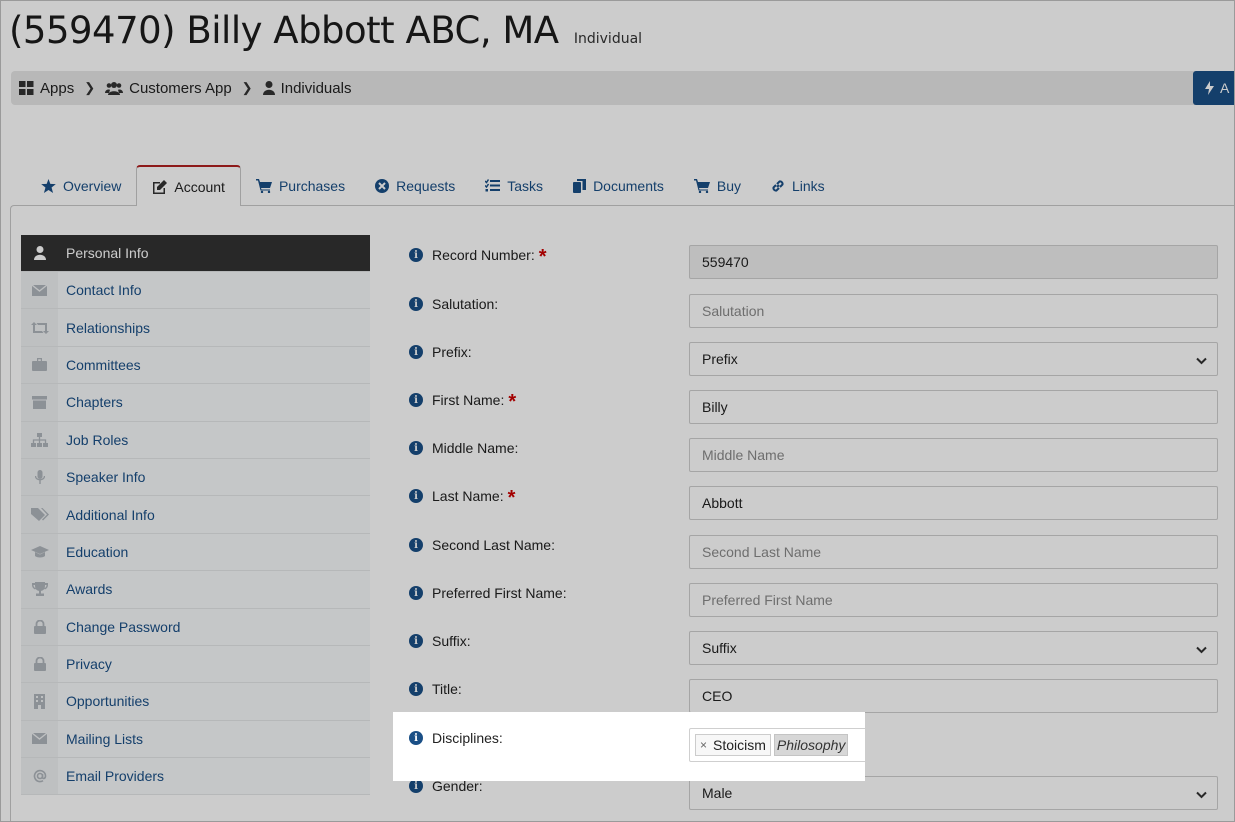  What do you see at coordinates (26, 88) in the screenshot?
I see `grid-icon` at bounding box center [26, 88].